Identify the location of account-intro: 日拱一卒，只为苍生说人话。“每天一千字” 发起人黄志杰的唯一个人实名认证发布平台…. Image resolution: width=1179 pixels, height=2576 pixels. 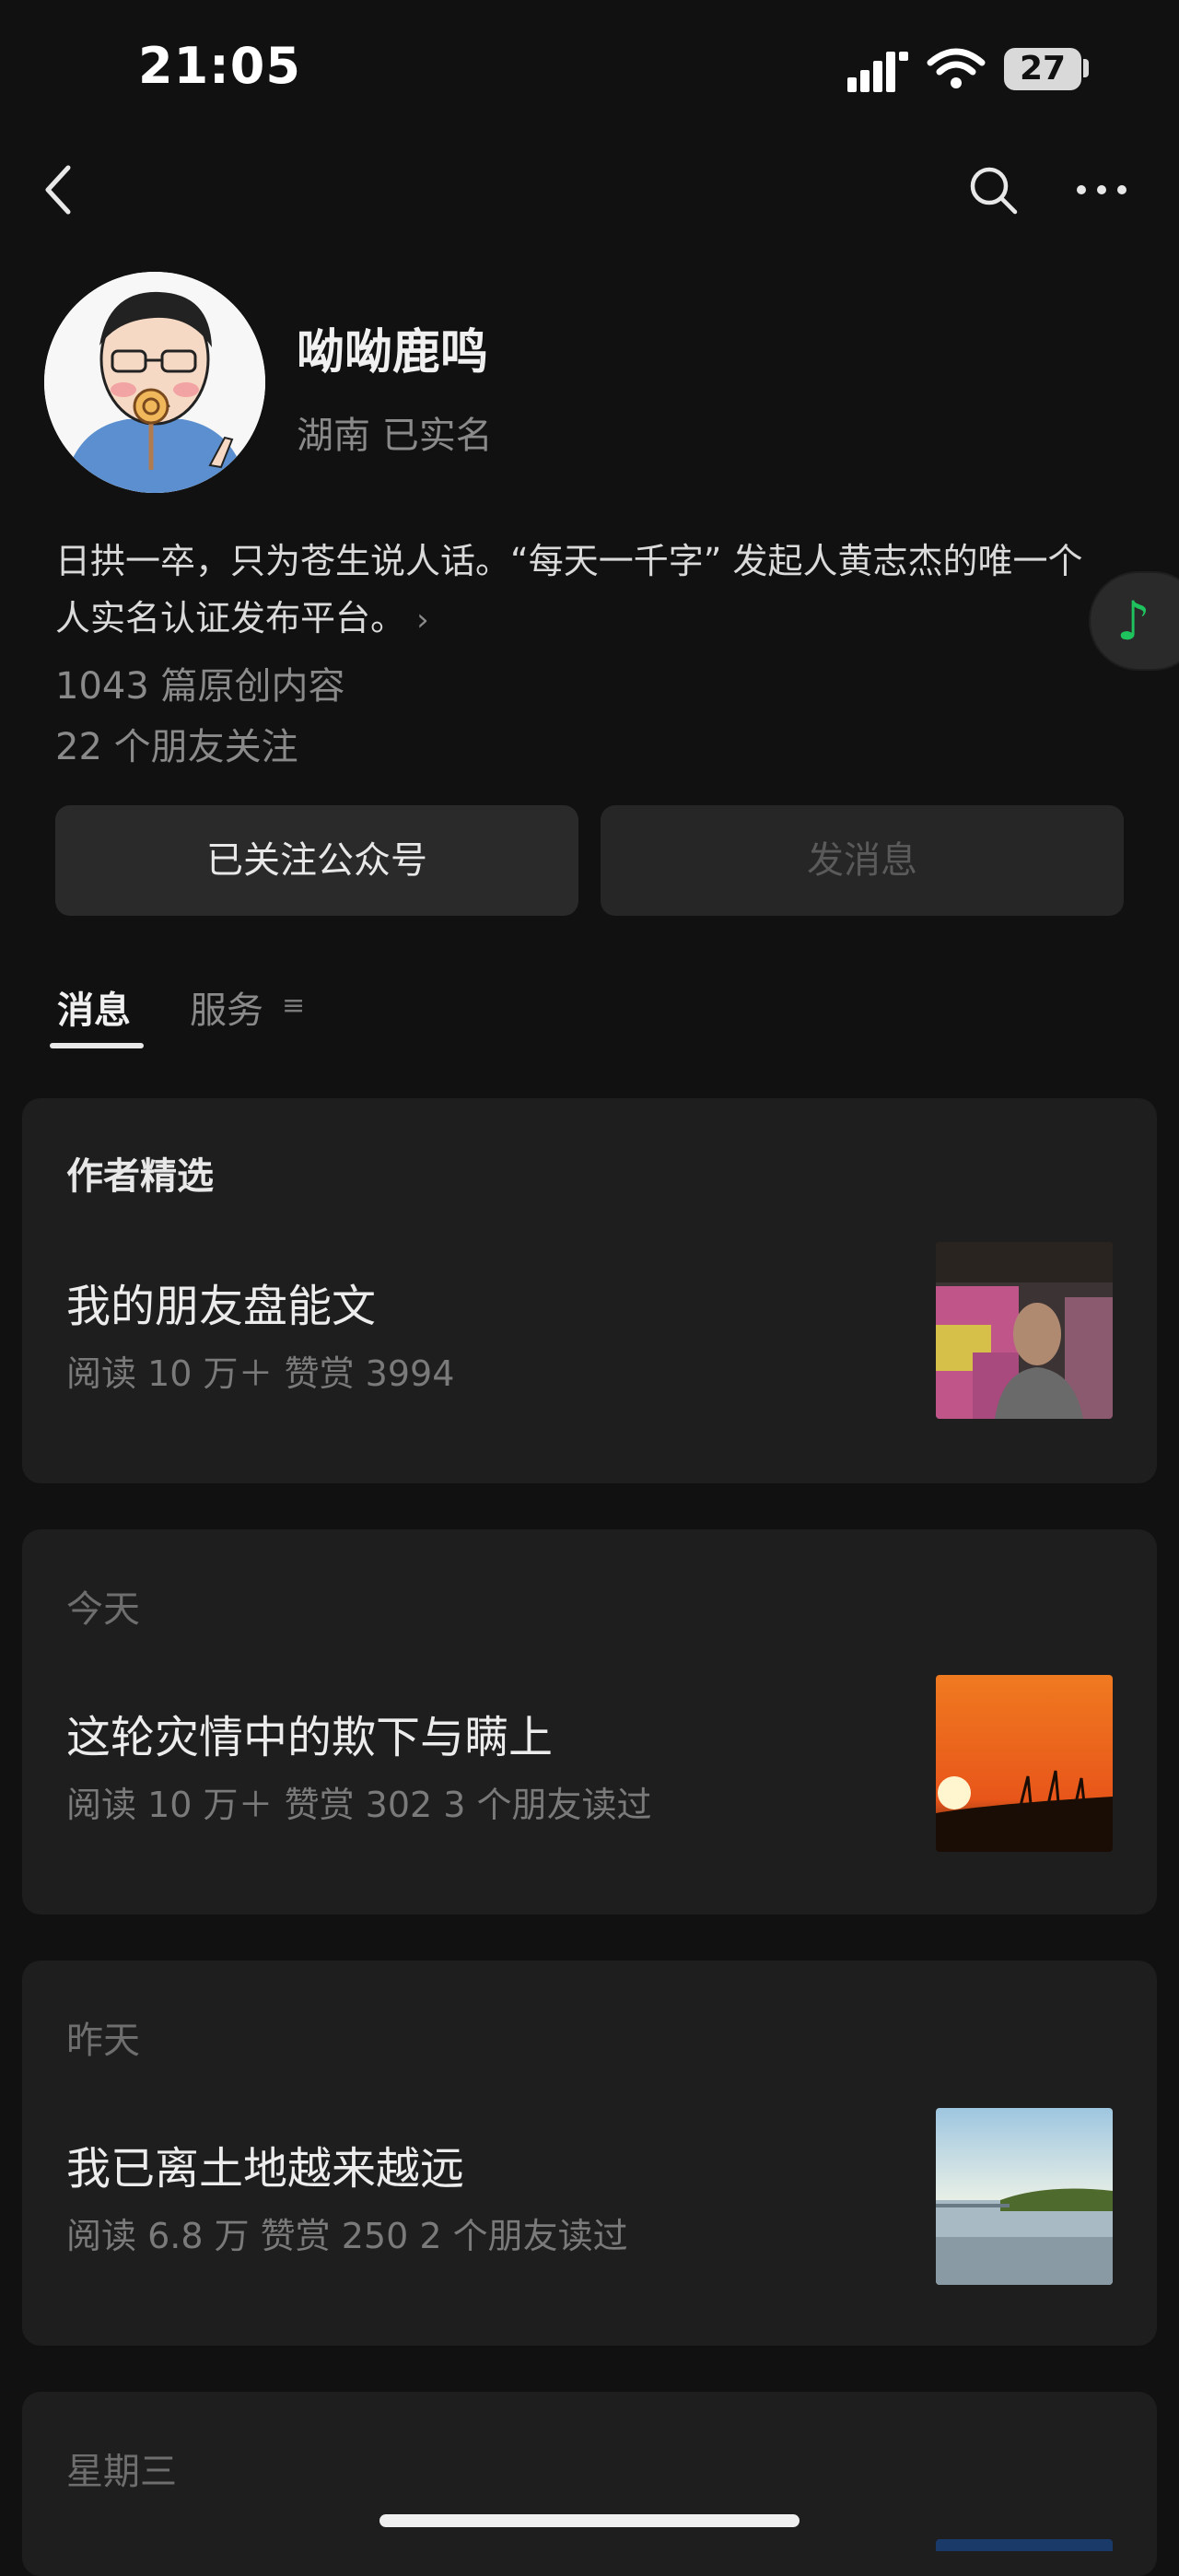
(580, 591).